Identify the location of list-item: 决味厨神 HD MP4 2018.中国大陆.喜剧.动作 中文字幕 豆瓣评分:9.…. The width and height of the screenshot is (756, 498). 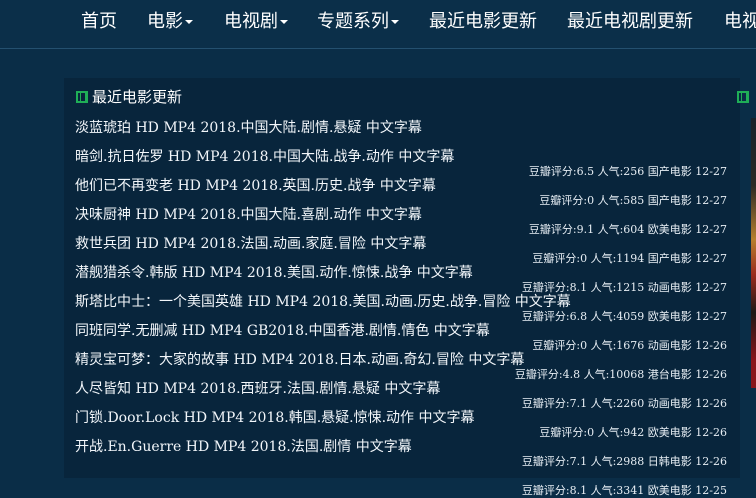
(415, 219).